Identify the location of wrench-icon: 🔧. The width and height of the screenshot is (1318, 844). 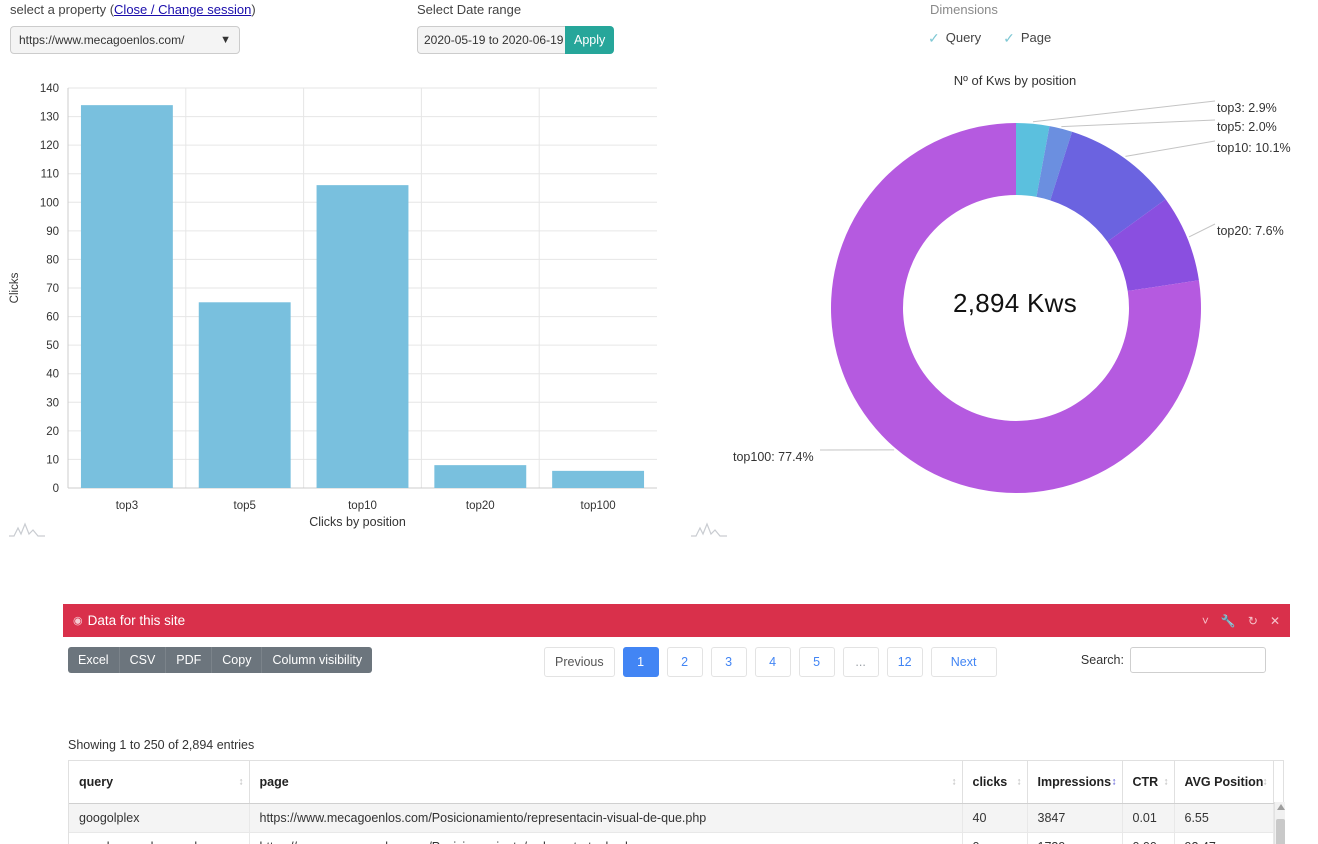
(1228, 621).